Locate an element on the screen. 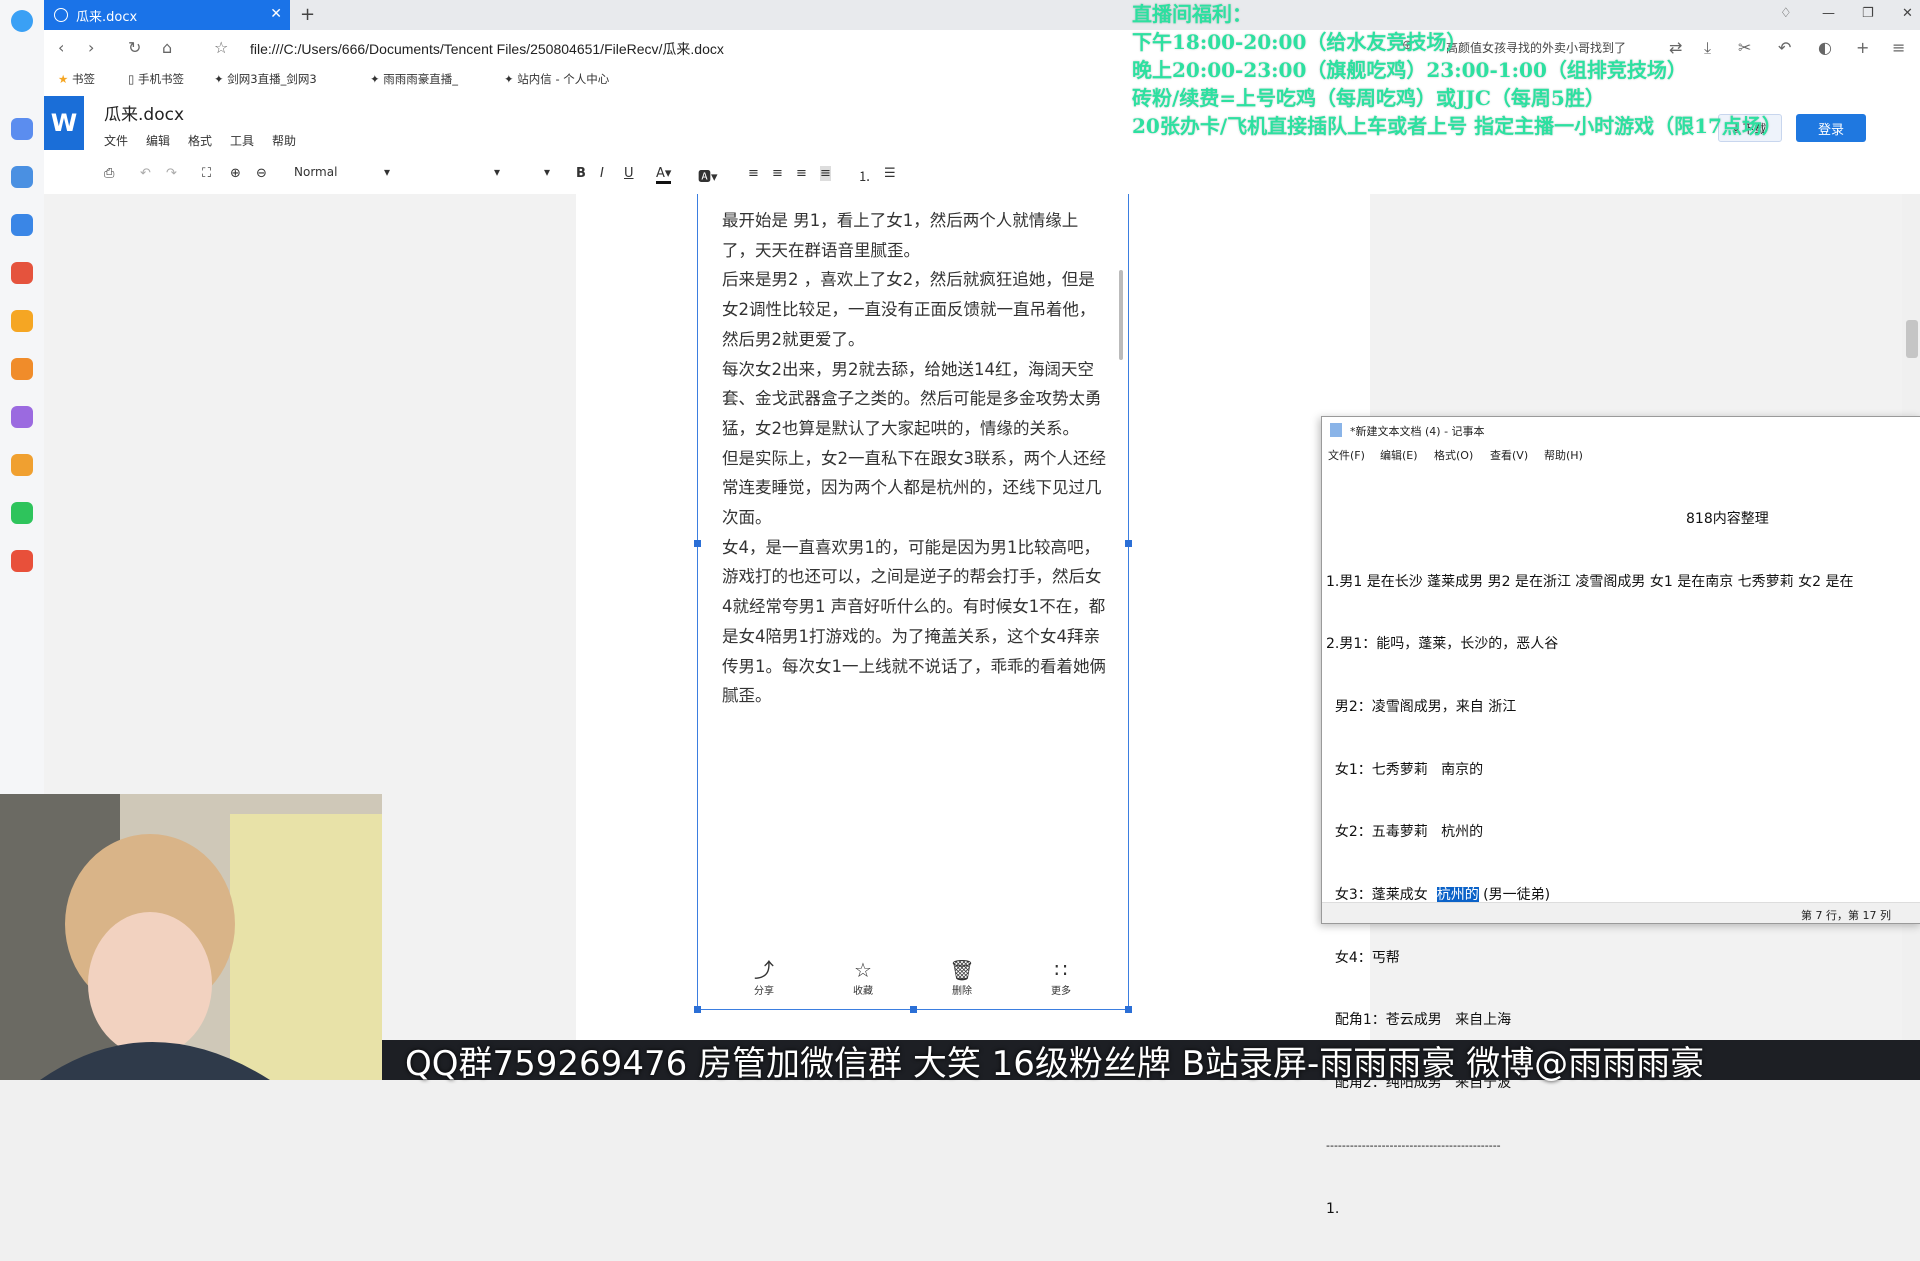 The width and height of the screenshot is (1920, 1261). cloud-icon is located at coordinates (22, 177).